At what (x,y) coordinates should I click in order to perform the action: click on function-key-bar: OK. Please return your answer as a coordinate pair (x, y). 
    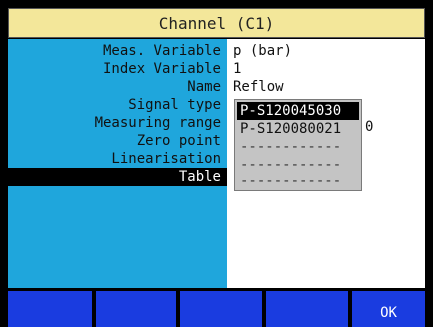
    Looking at the image, I should click on (216, 309).